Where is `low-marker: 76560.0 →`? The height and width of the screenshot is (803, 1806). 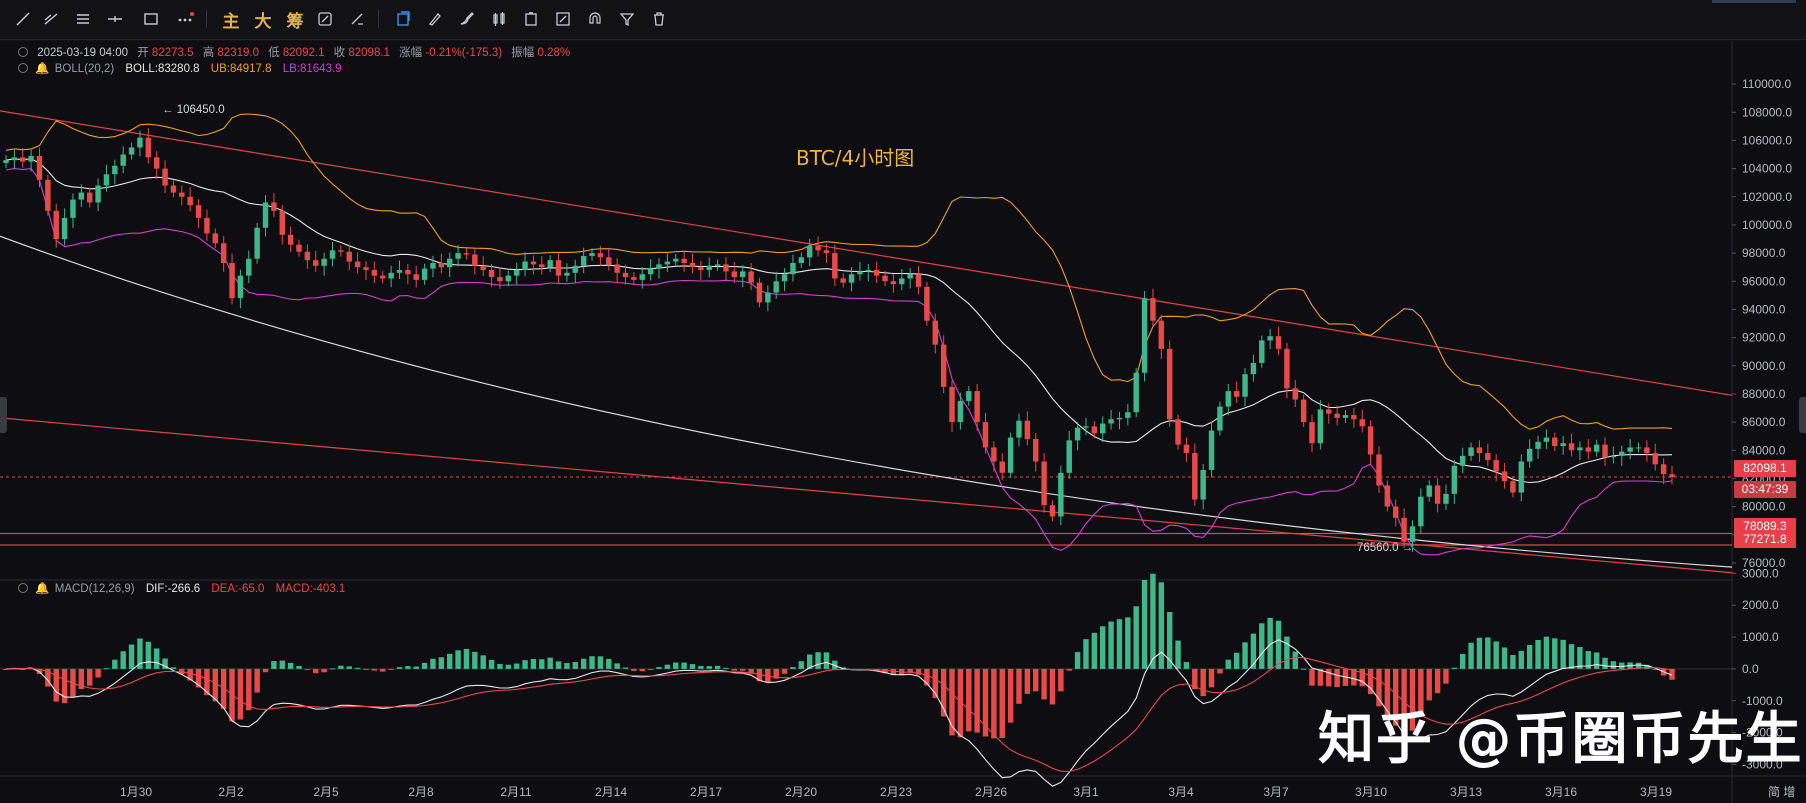
low-marker: 76560.0 → is located at coordinates (1385, 548).